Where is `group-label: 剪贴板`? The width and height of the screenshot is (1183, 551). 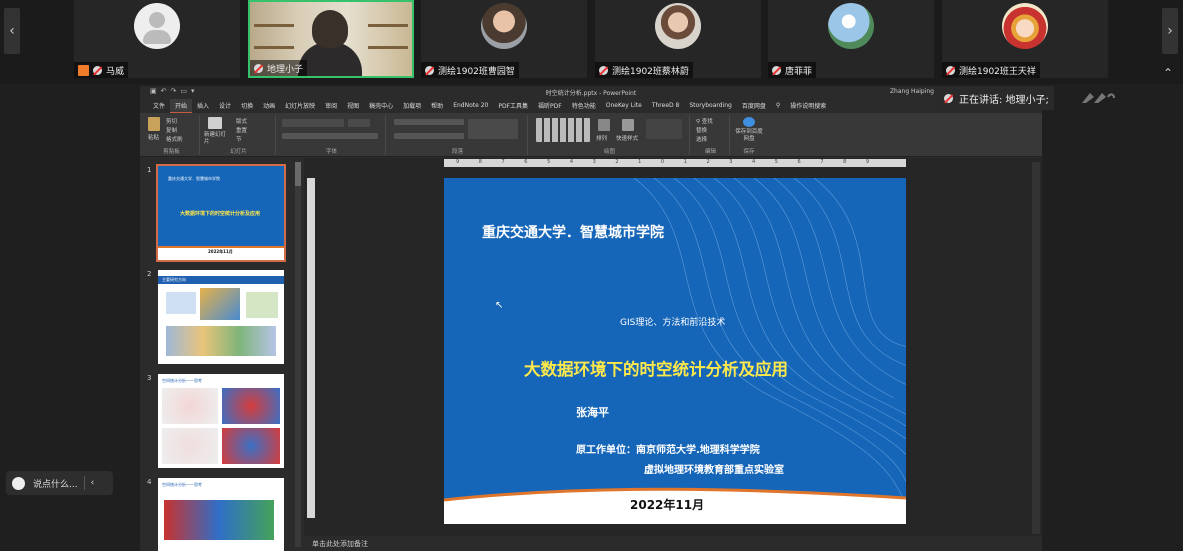 group-label: 剪贴板 is located at coordinates (171, 152).